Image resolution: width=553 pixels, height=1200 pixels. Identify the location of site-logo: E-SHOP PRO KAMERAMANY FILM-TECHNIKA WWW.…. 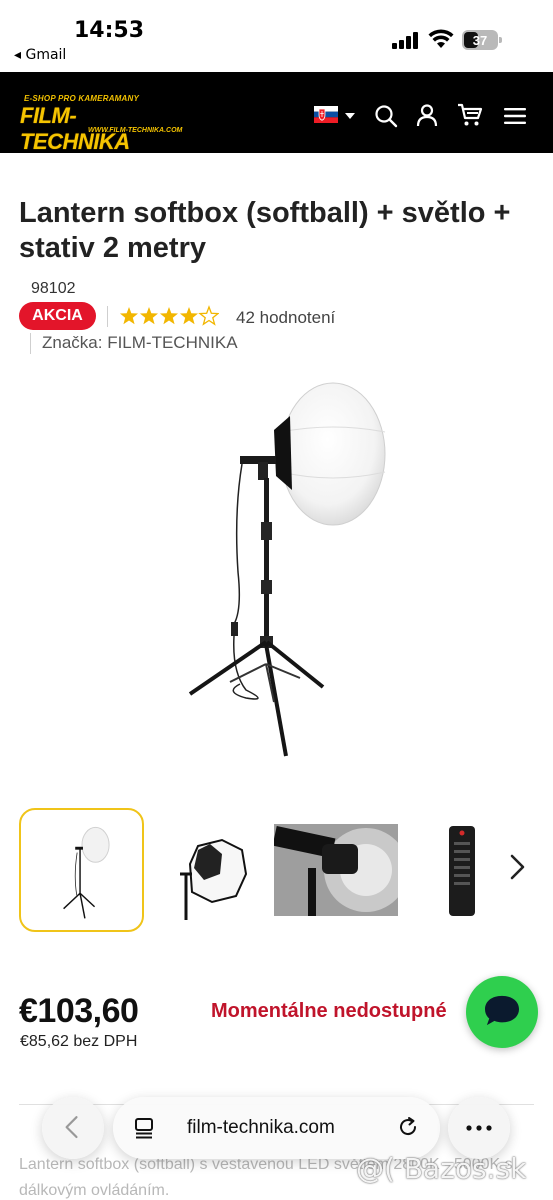
(102, 124).